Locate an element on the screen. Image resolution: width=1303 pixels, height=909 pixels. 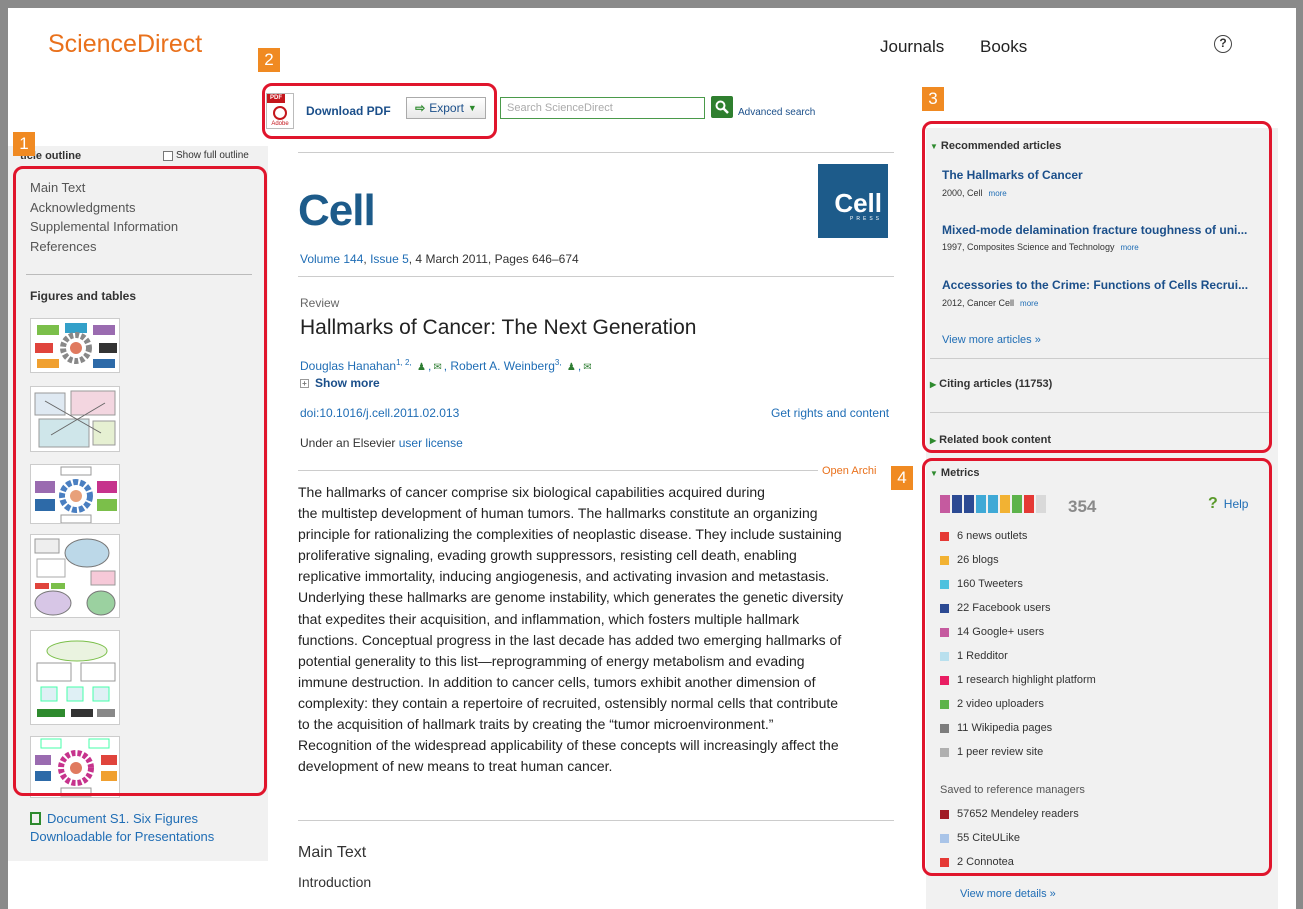
sciencedirect-logo: ScienceDirect is located at coordinates (125, 44).